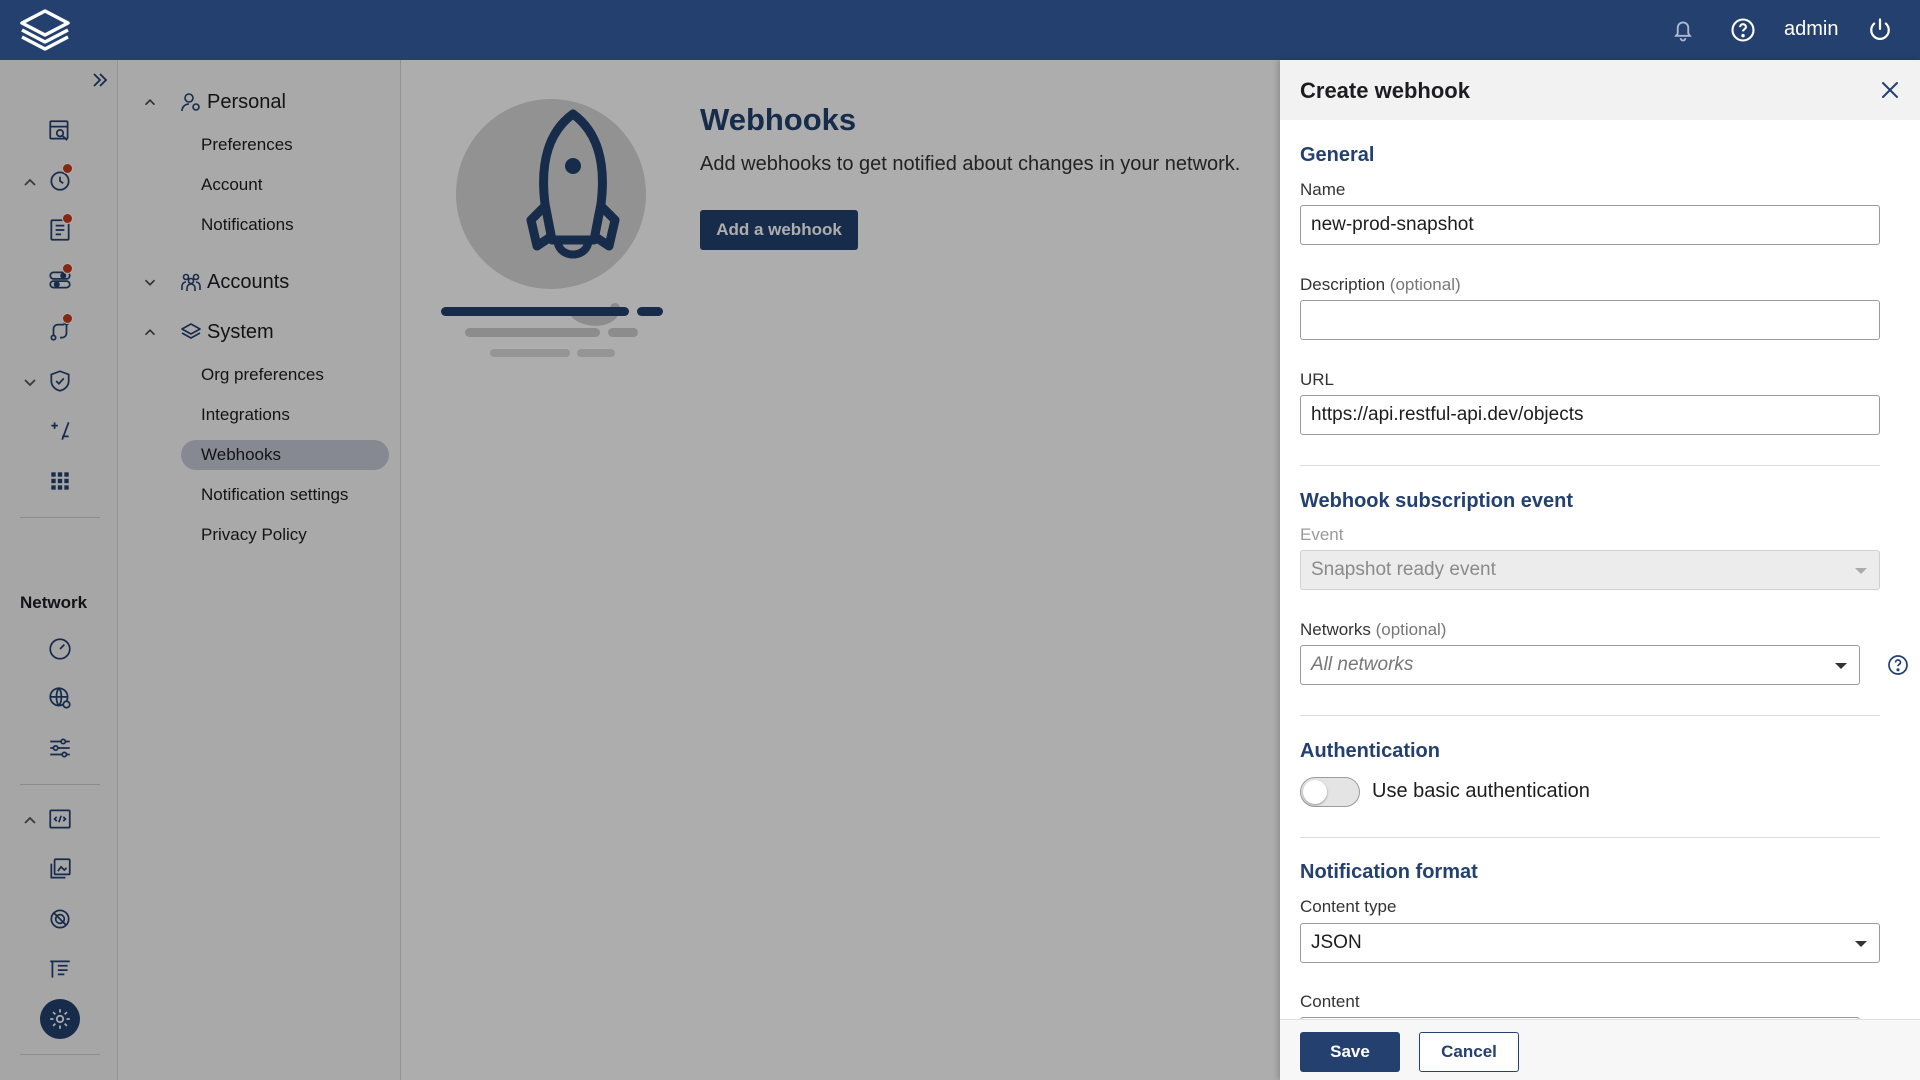 This screenshot has width=1920, height=1080. What do you see at coordinates (1373, 630) in the screenshot?
I see `networks-label: Networks (optional)` at bounding box center [1373, 630].